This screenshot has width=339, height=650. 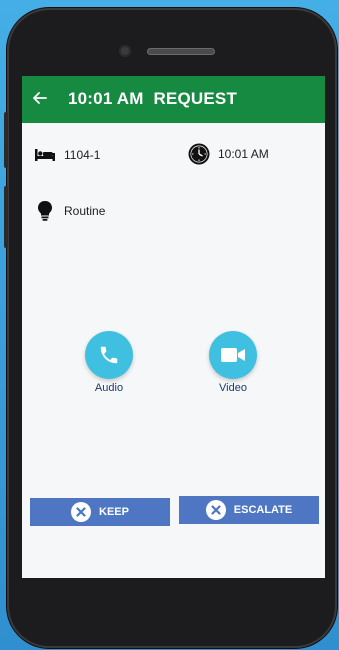 What do you see at coordinates (233, 388) in the screenshot?
I see `video-label: Video` at bounding box center [233, 388].